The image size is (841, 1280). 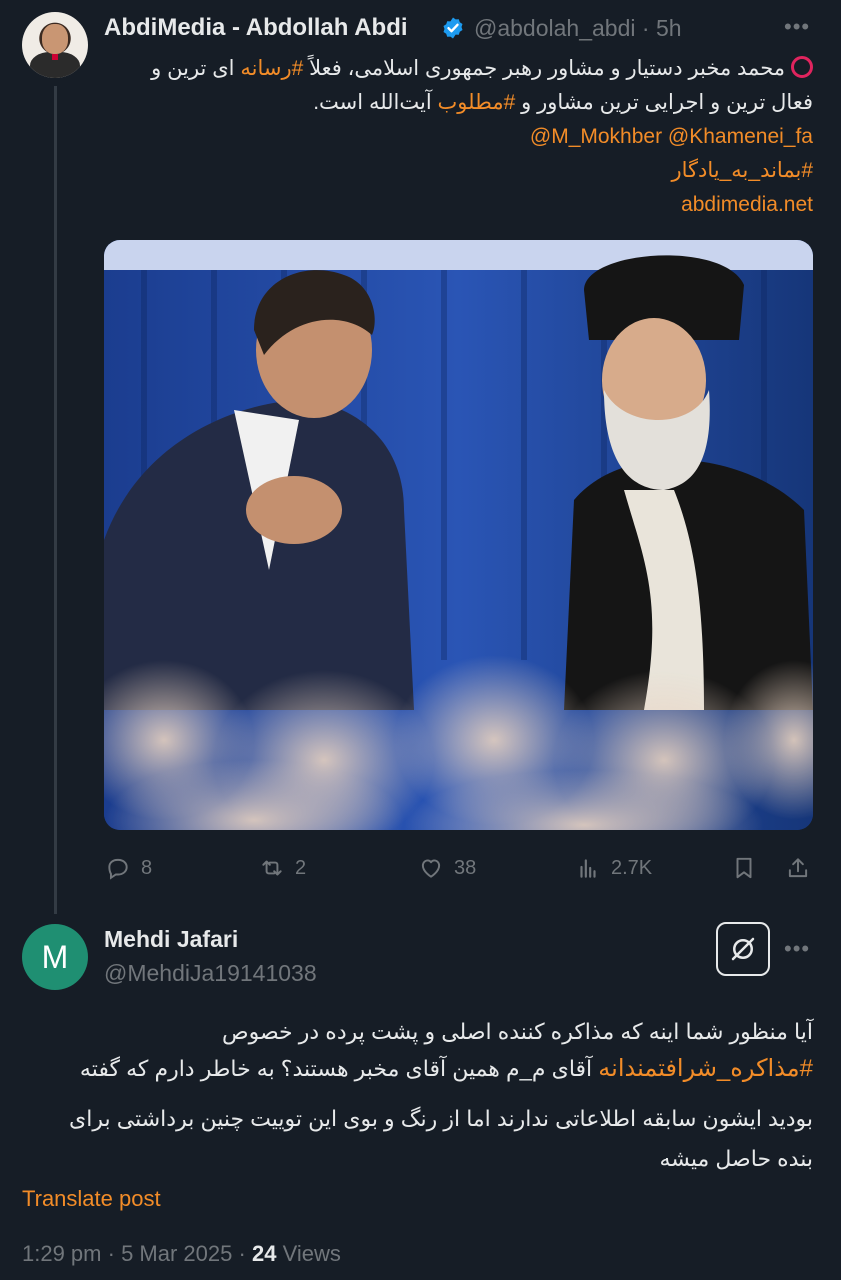 I want to click on hashtag-link-mozakere: #مذاکره_شرافتمندانه, so click(x=705, y=1068).